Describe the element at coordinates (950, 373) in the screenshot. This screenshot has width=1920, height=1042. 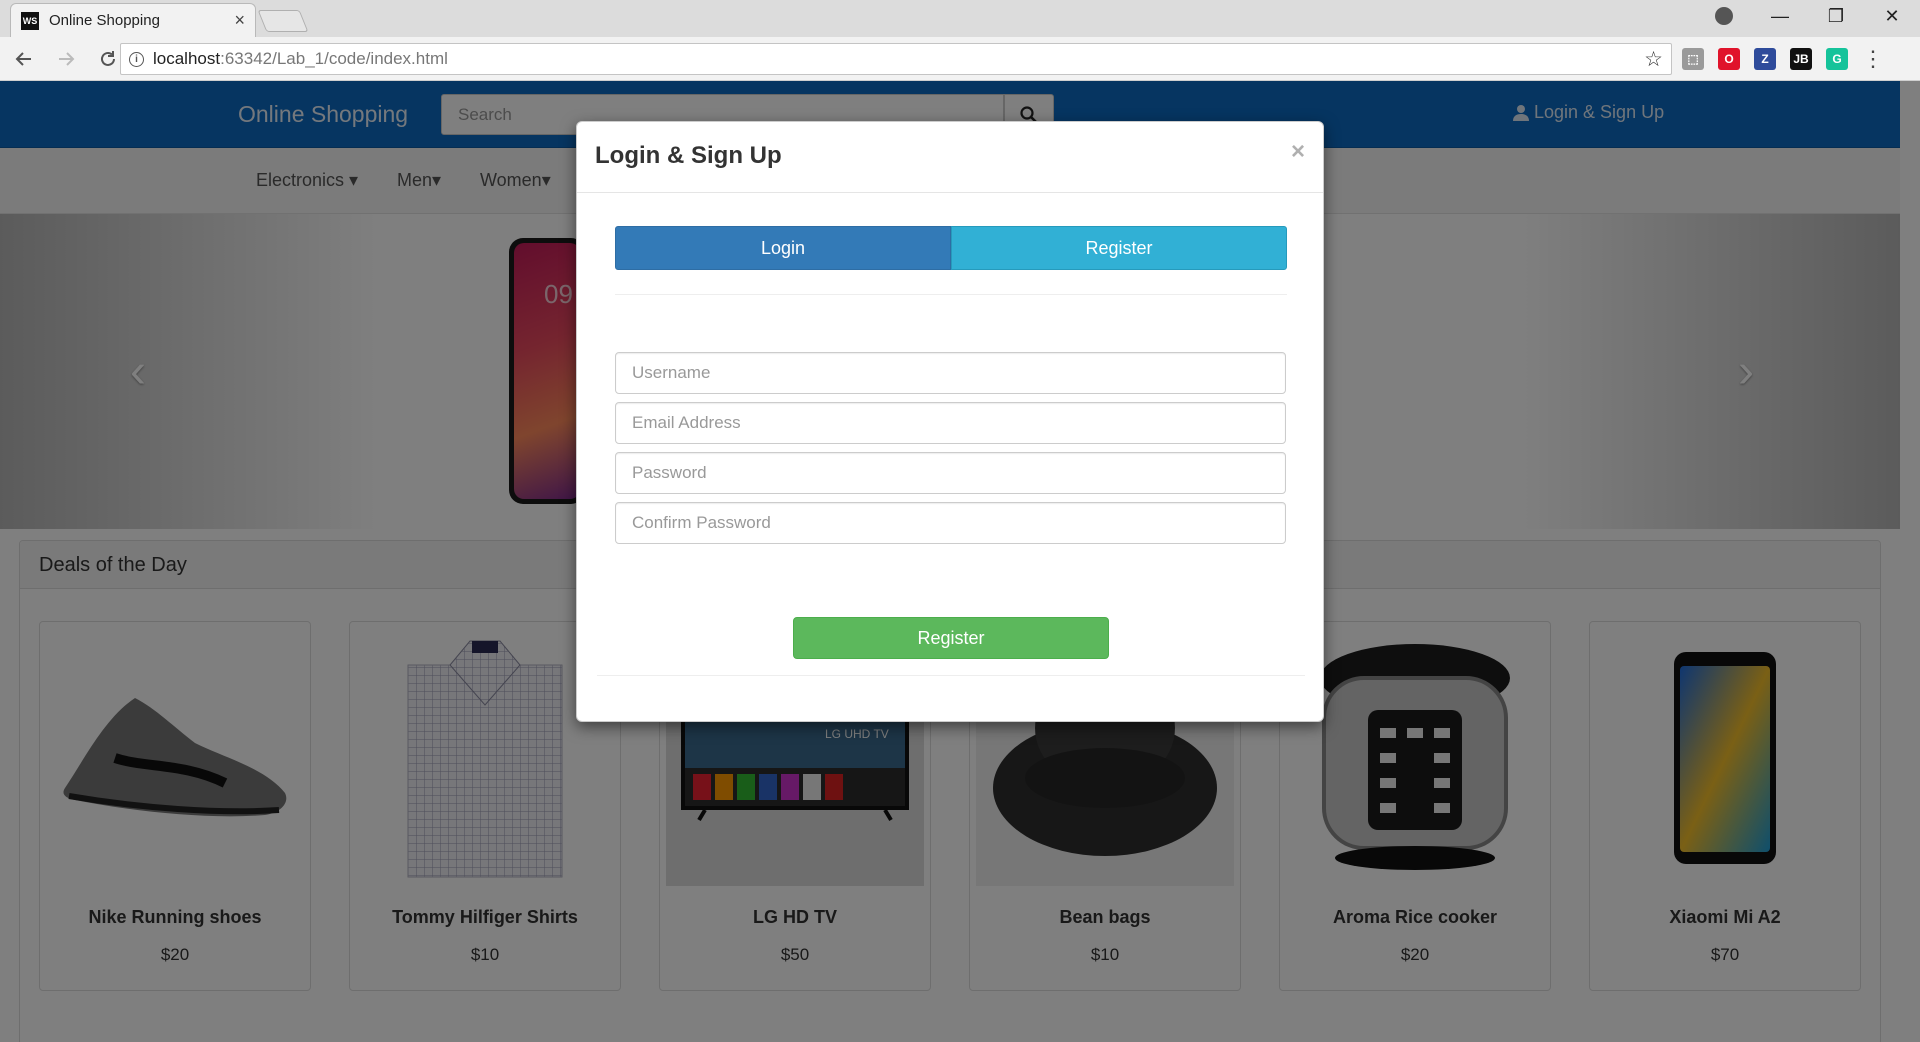
I see `username-field` at that location.